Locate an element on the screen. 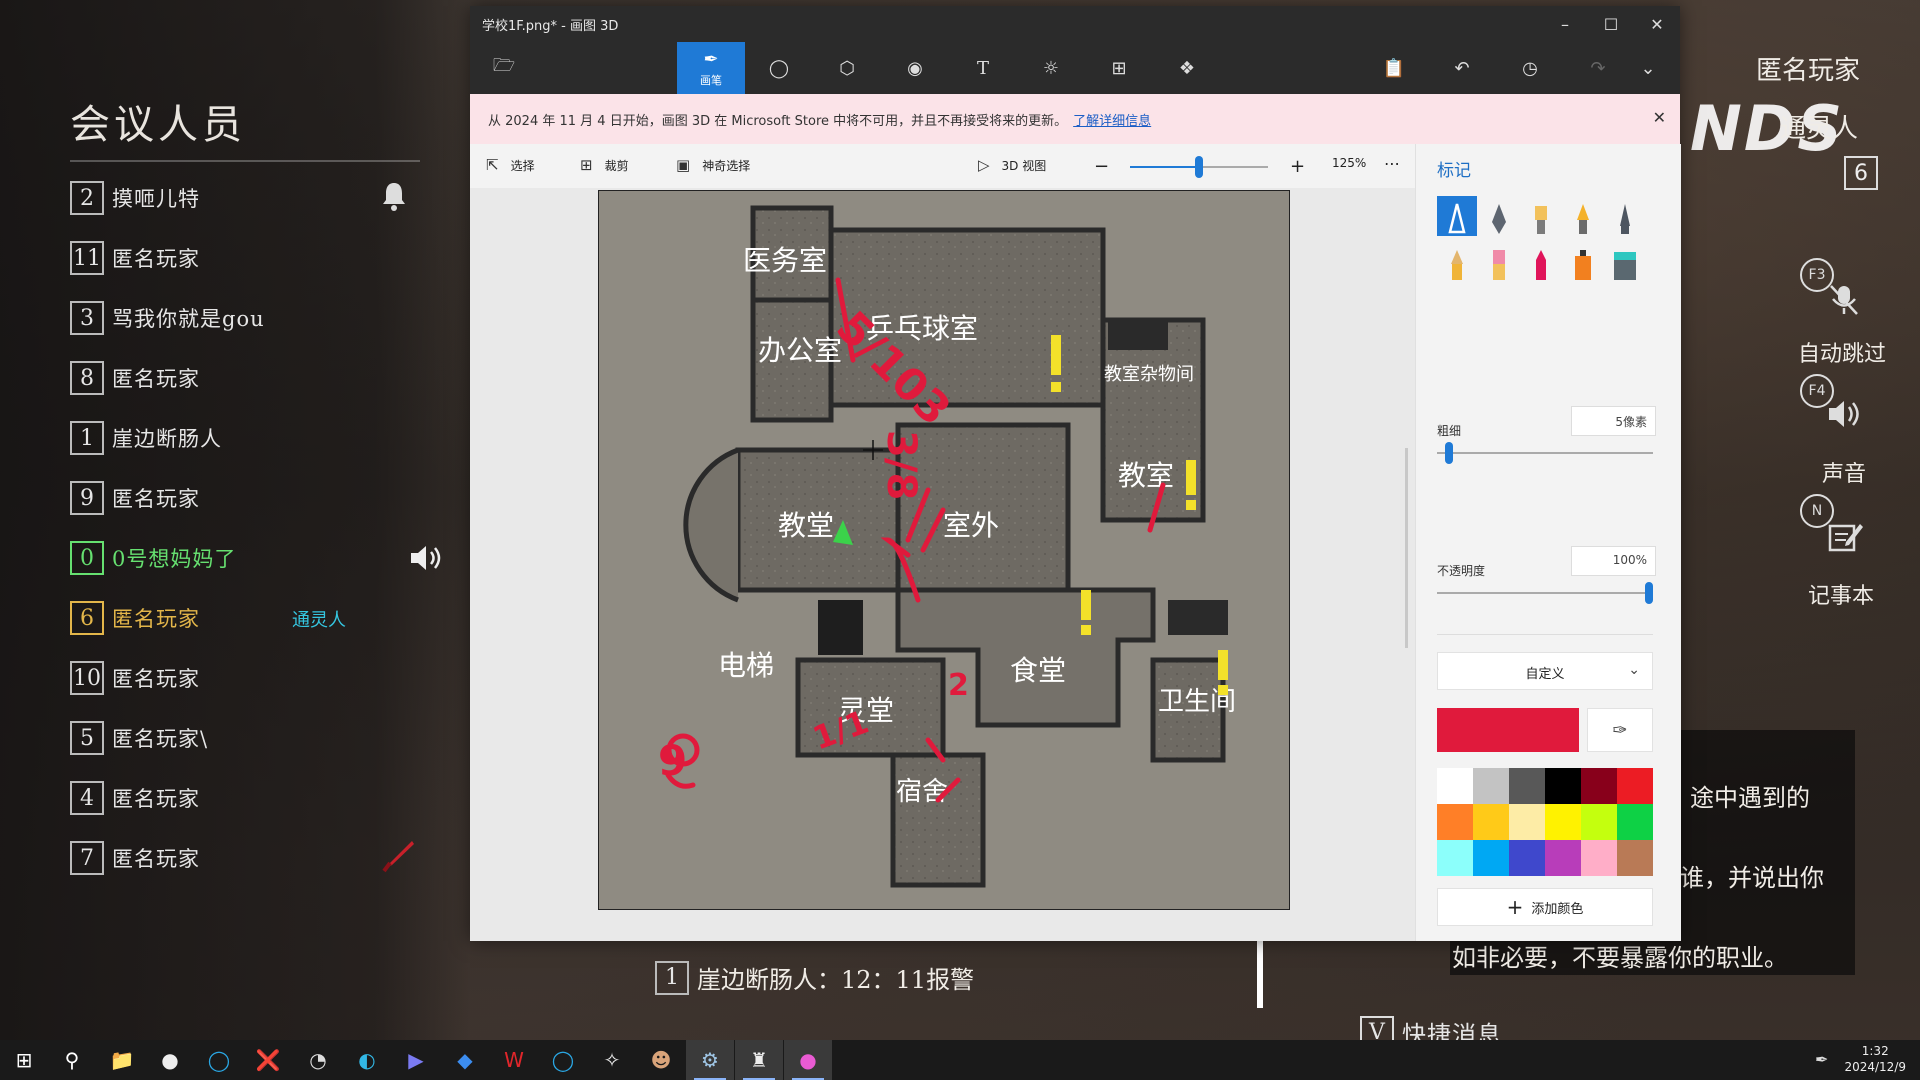 The height and width of the screenshot is (1080, 1920). file-explorer-icon: 📁 is located at coordinates (122, 1060).